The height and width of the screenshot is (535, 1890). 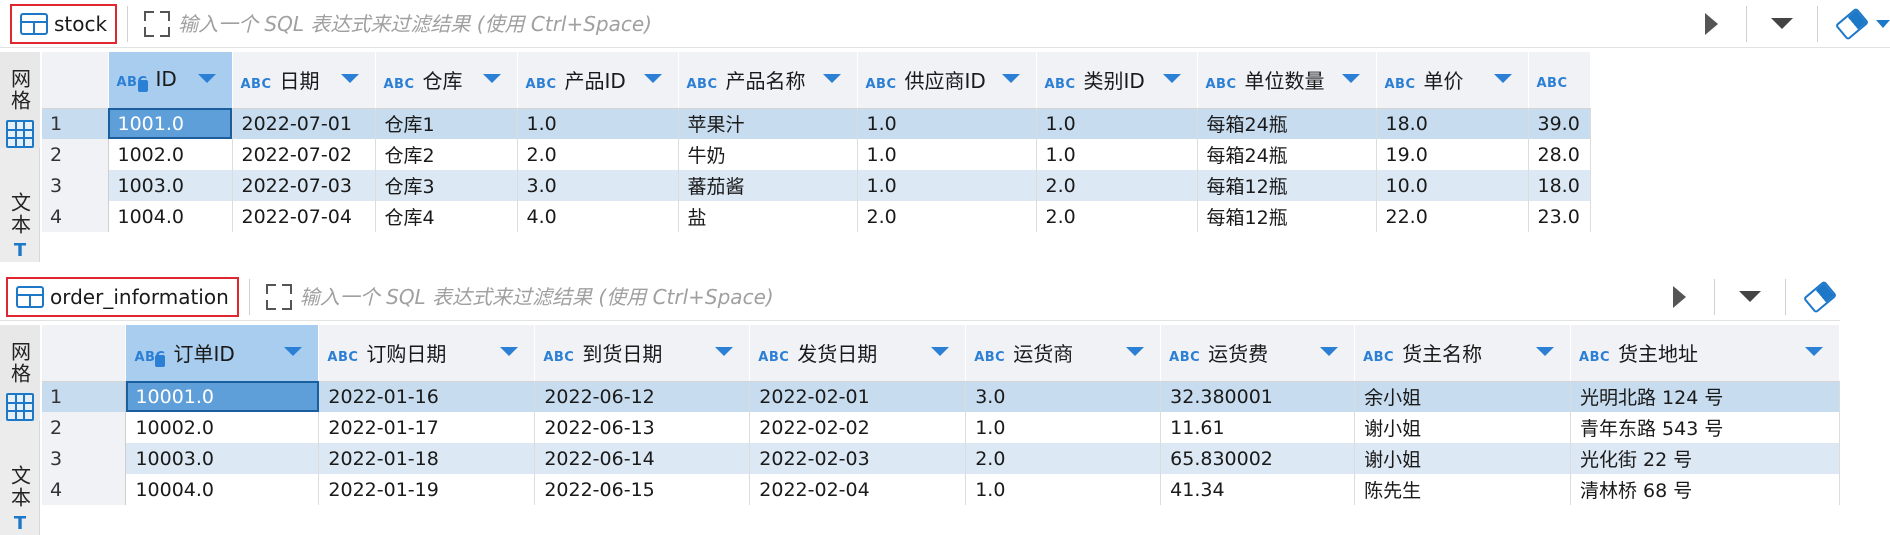 I want to click on column-header: ABC 订购日期, so click(x=427, y=353).